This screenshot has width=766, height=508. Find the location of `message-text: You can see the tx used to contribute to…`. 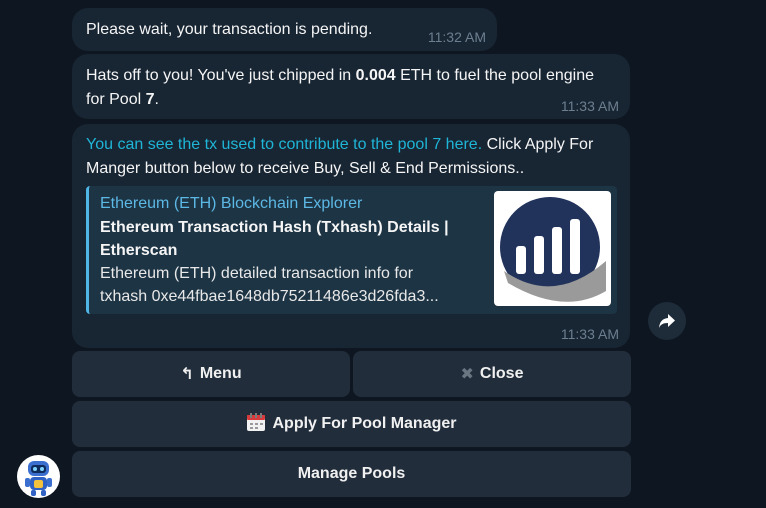

message-text: You can see the tx used to contribute to… is located at coordinates (351, 157).